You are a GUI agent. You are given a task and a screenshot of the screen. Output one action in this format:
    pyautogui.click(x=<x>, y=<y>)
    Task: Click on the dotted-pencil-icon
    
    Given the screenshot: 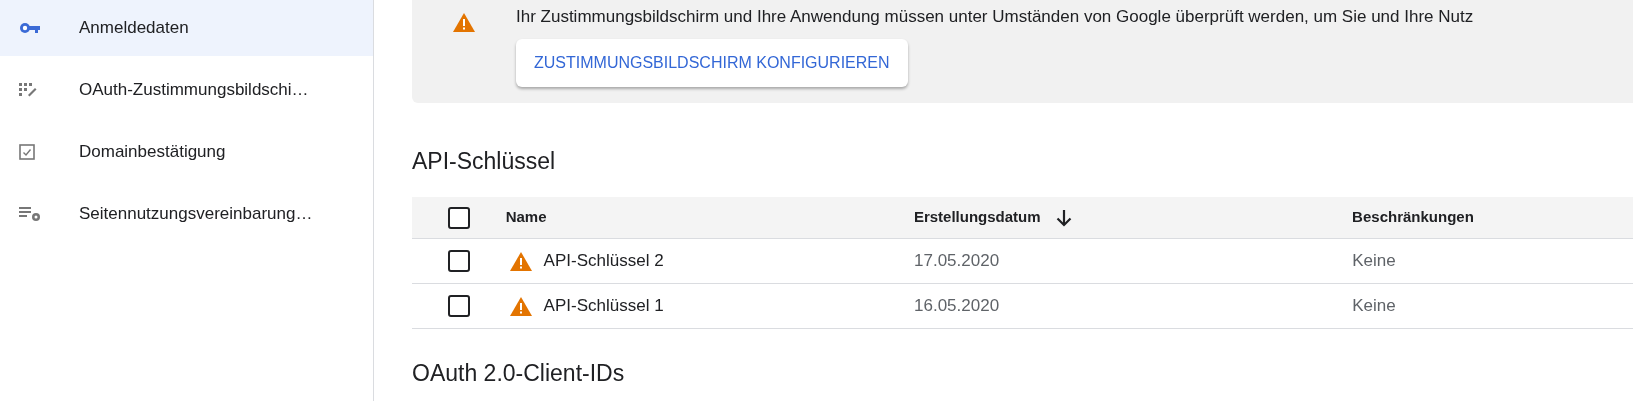 What is the action you would take?
    pyautogui.click(x=28, y=90)
    